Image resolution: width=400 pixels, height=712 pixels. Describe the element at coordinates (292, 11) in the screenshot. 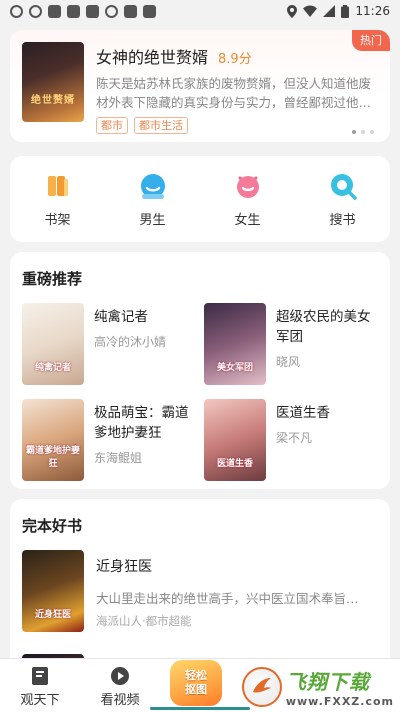

I see `location-icon` at that location.